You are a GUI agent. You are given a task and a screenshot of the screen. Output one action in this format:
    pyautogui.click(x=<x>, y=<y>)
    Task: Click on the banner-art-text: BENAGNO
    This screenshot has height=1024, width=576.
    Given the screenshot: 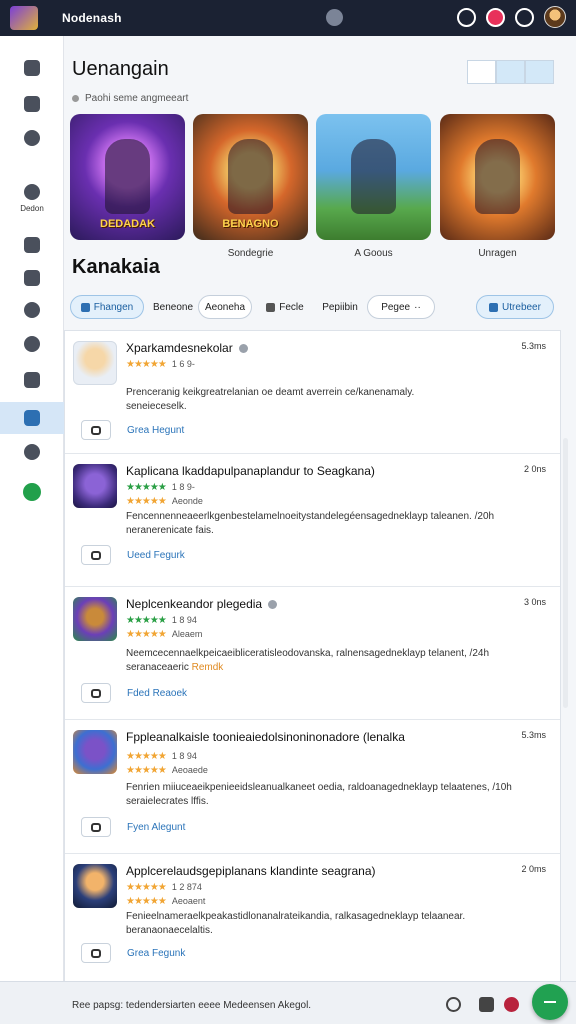 What is the action you would take?
    pyautogui.click(x=250, y=224)
    